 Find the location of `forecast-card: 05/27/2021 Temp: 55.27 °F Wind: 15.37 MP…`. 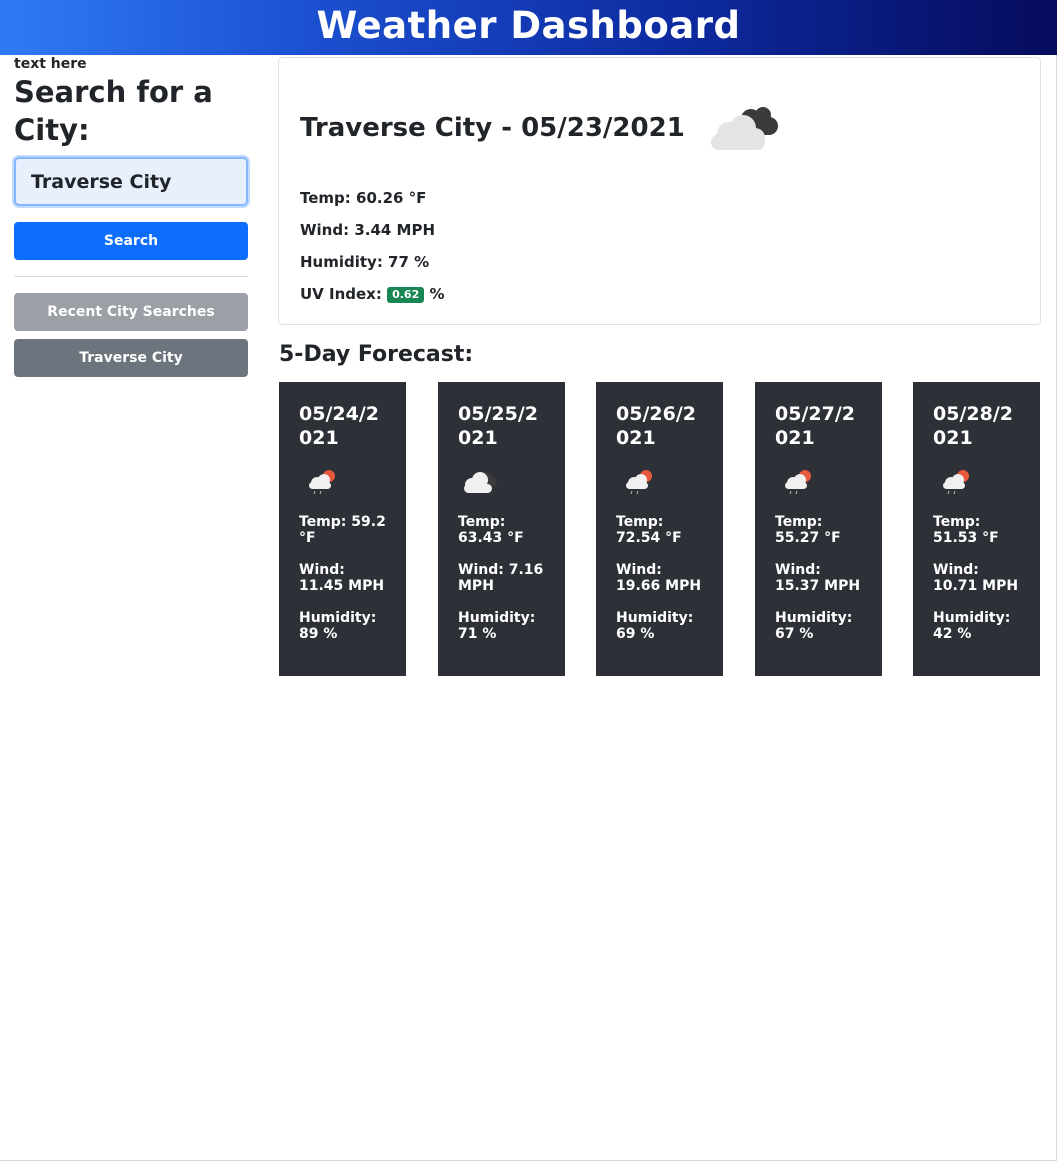

forecast-card: 05/27/2021 Temp: 55.27 °F Wind: 15.37 MP… is located at coordinates (818, 529).